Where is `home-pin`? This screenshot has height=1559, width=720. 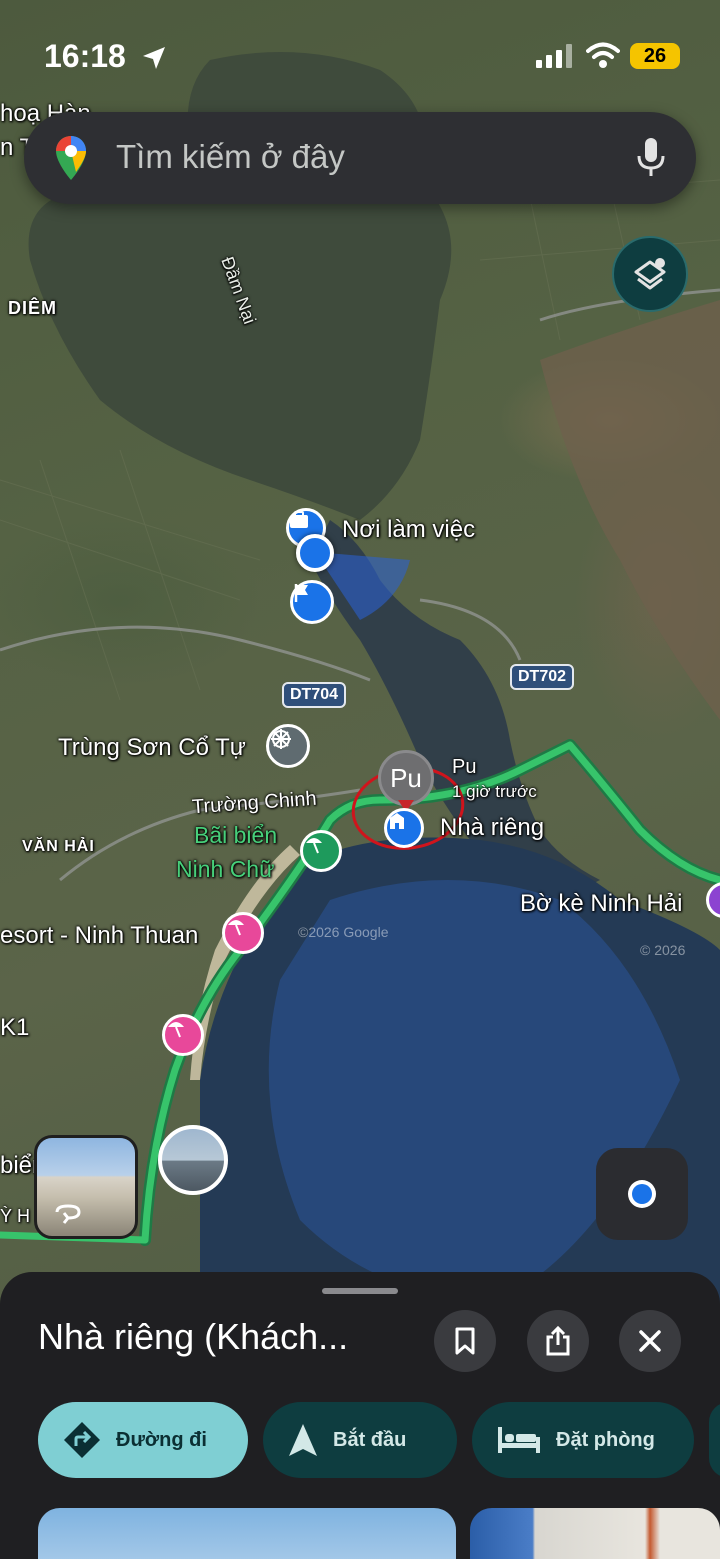
home-pin is located at coordinates (404, 828).